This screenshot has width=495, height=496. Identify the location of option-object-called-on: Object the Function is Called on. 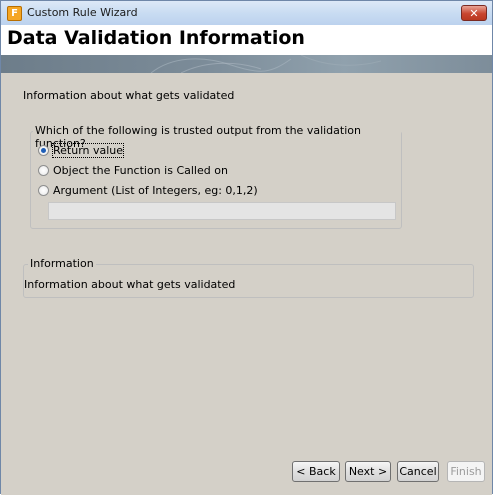
(133, 170).